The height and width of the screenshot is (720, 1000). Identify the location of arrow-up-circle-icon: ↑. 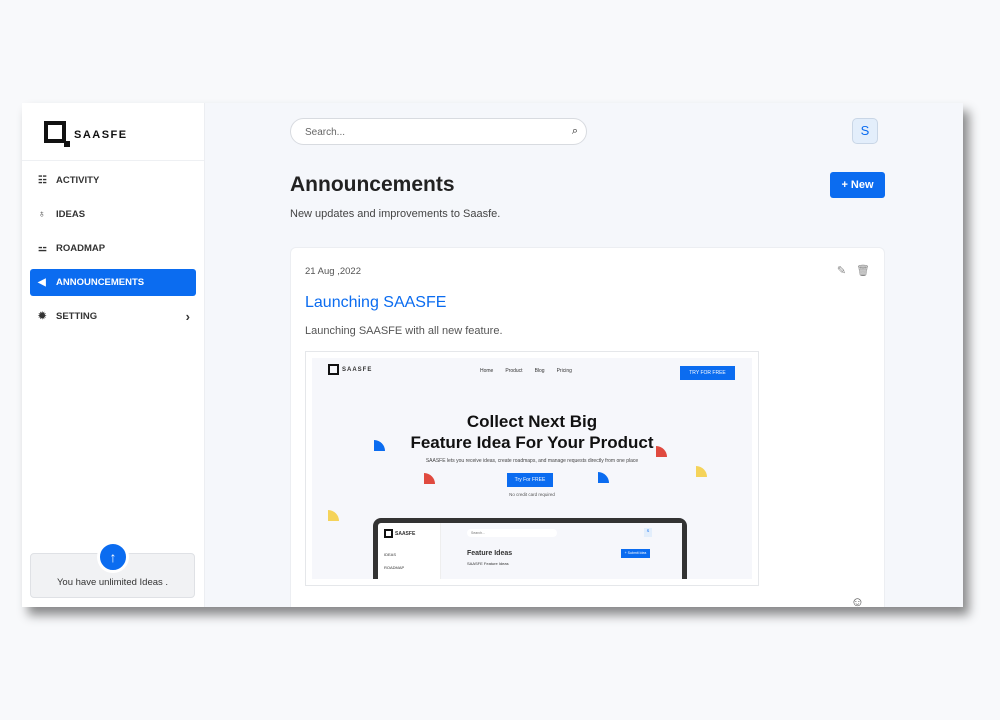
(113, 557).